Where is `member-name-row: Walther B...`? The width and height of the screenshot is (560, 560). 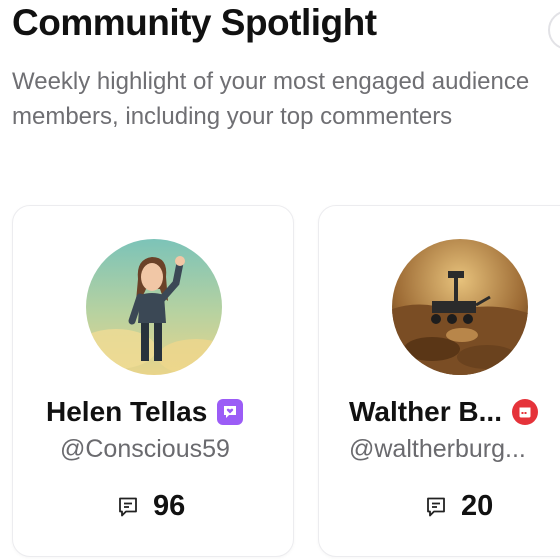
member-name-row: Walther B... is located at coordinates (443, 412).